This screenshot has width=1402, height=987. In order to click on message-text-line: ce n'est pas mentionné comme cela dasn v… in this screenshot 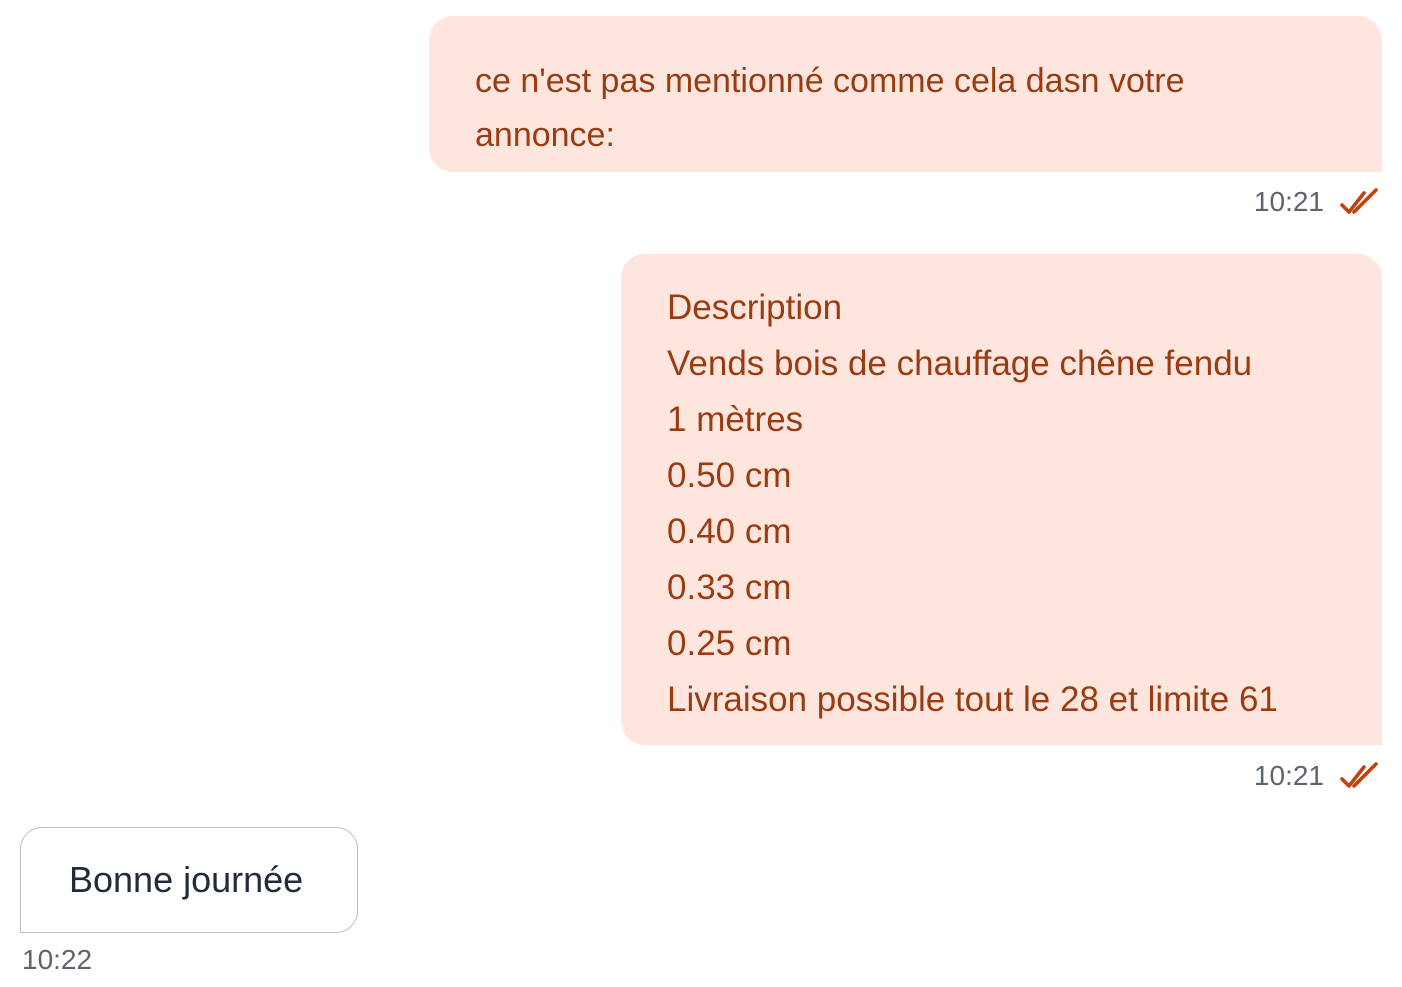, I will do `click(830, 81)`.